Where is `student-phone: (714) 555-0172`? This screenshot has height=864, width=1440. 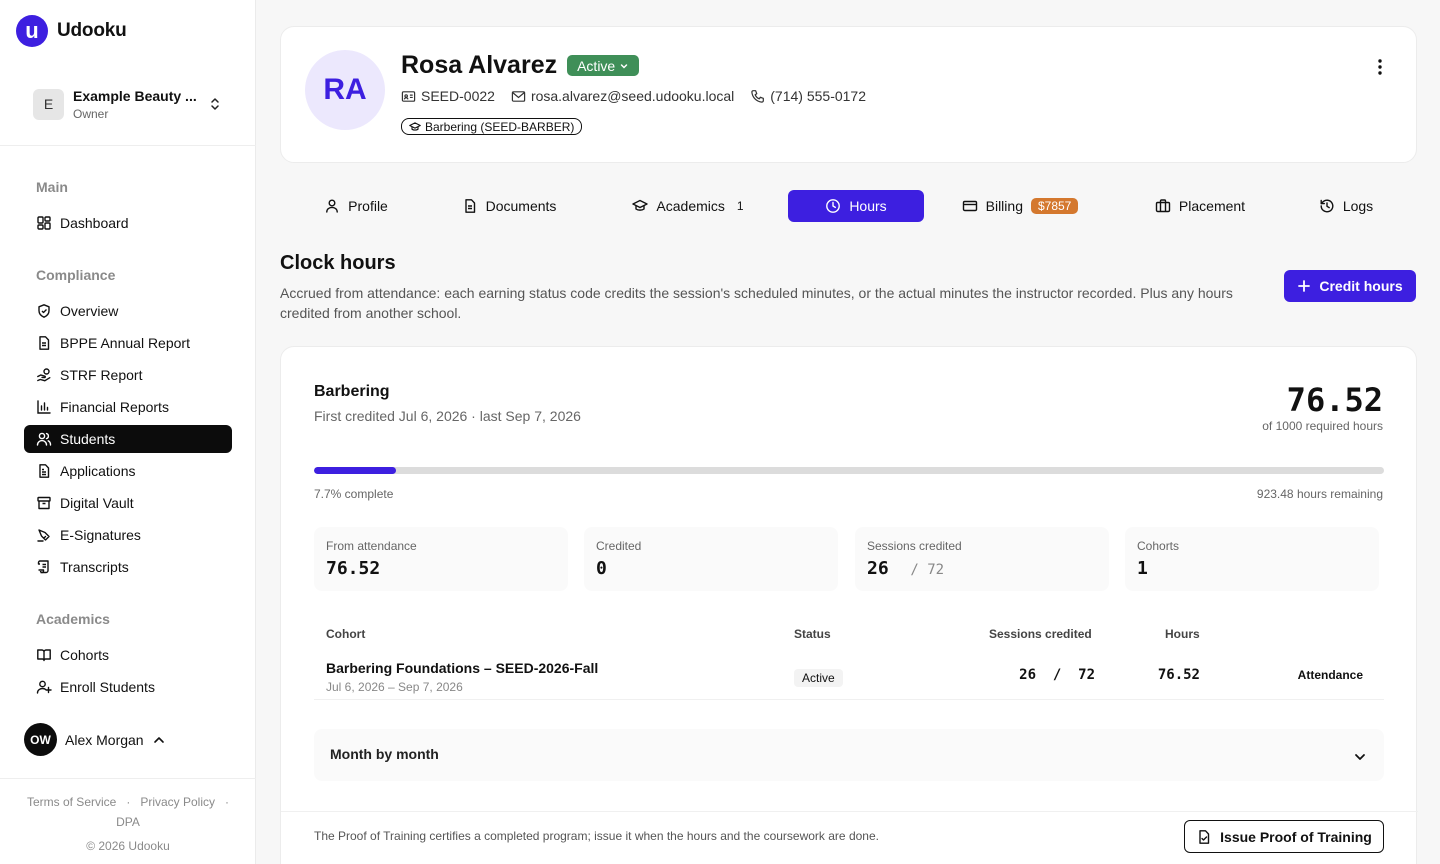 student-phone: (714) 555-0172 is located at coordinates (808, 96).